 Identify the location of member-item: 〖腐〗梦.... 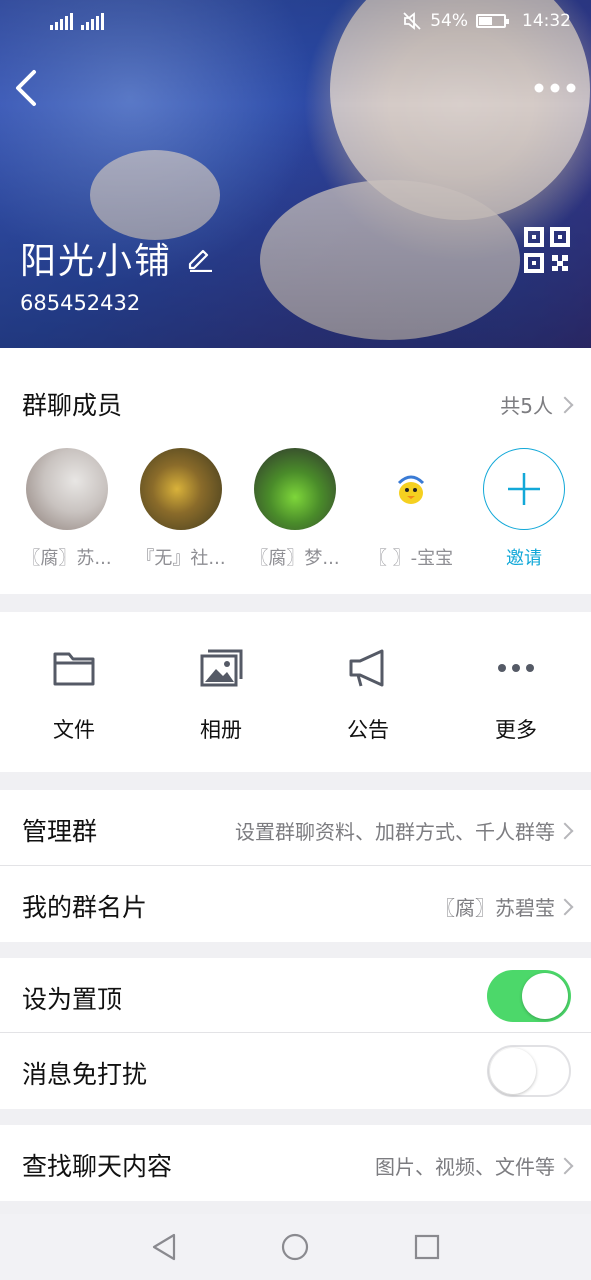
(295, 509).